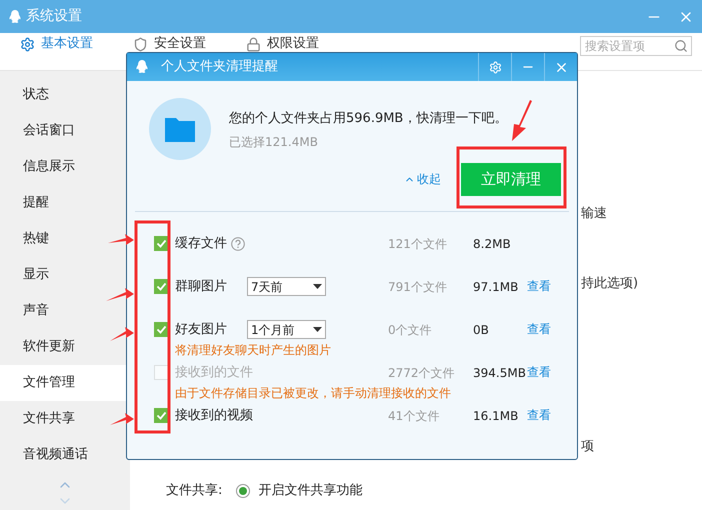 This screenshot has height=510, width=702. What do you see at coordinates (65, 131) in the screenshot?
I see `sidebar-item: 会话窗口` at bounding box center [65, 131].